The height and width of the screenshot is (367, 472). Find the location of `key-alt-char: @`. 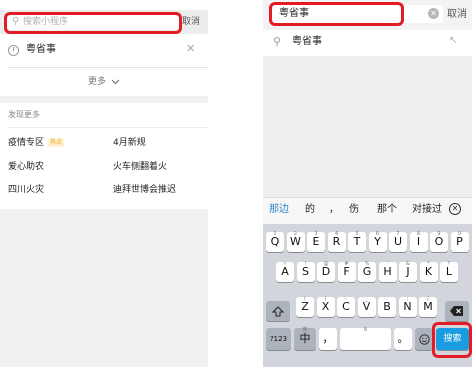

key-alt-char: @ is located at coordinates (326, 264).